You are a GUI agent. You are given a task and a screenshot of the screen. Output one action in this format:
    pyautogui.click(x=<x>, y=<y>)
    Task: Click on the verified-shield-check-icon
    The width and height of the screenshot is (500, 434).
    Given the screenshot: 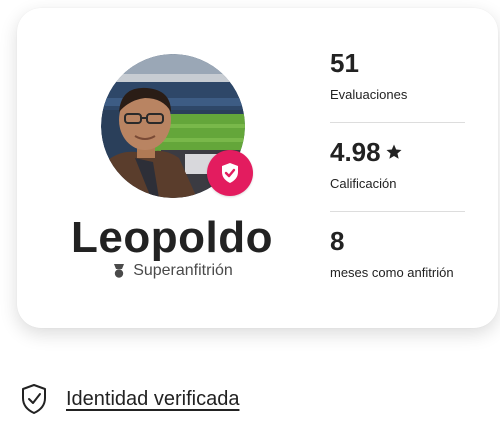 What is the action you would take?
    pyautogui.click(x=230, y=173)
    